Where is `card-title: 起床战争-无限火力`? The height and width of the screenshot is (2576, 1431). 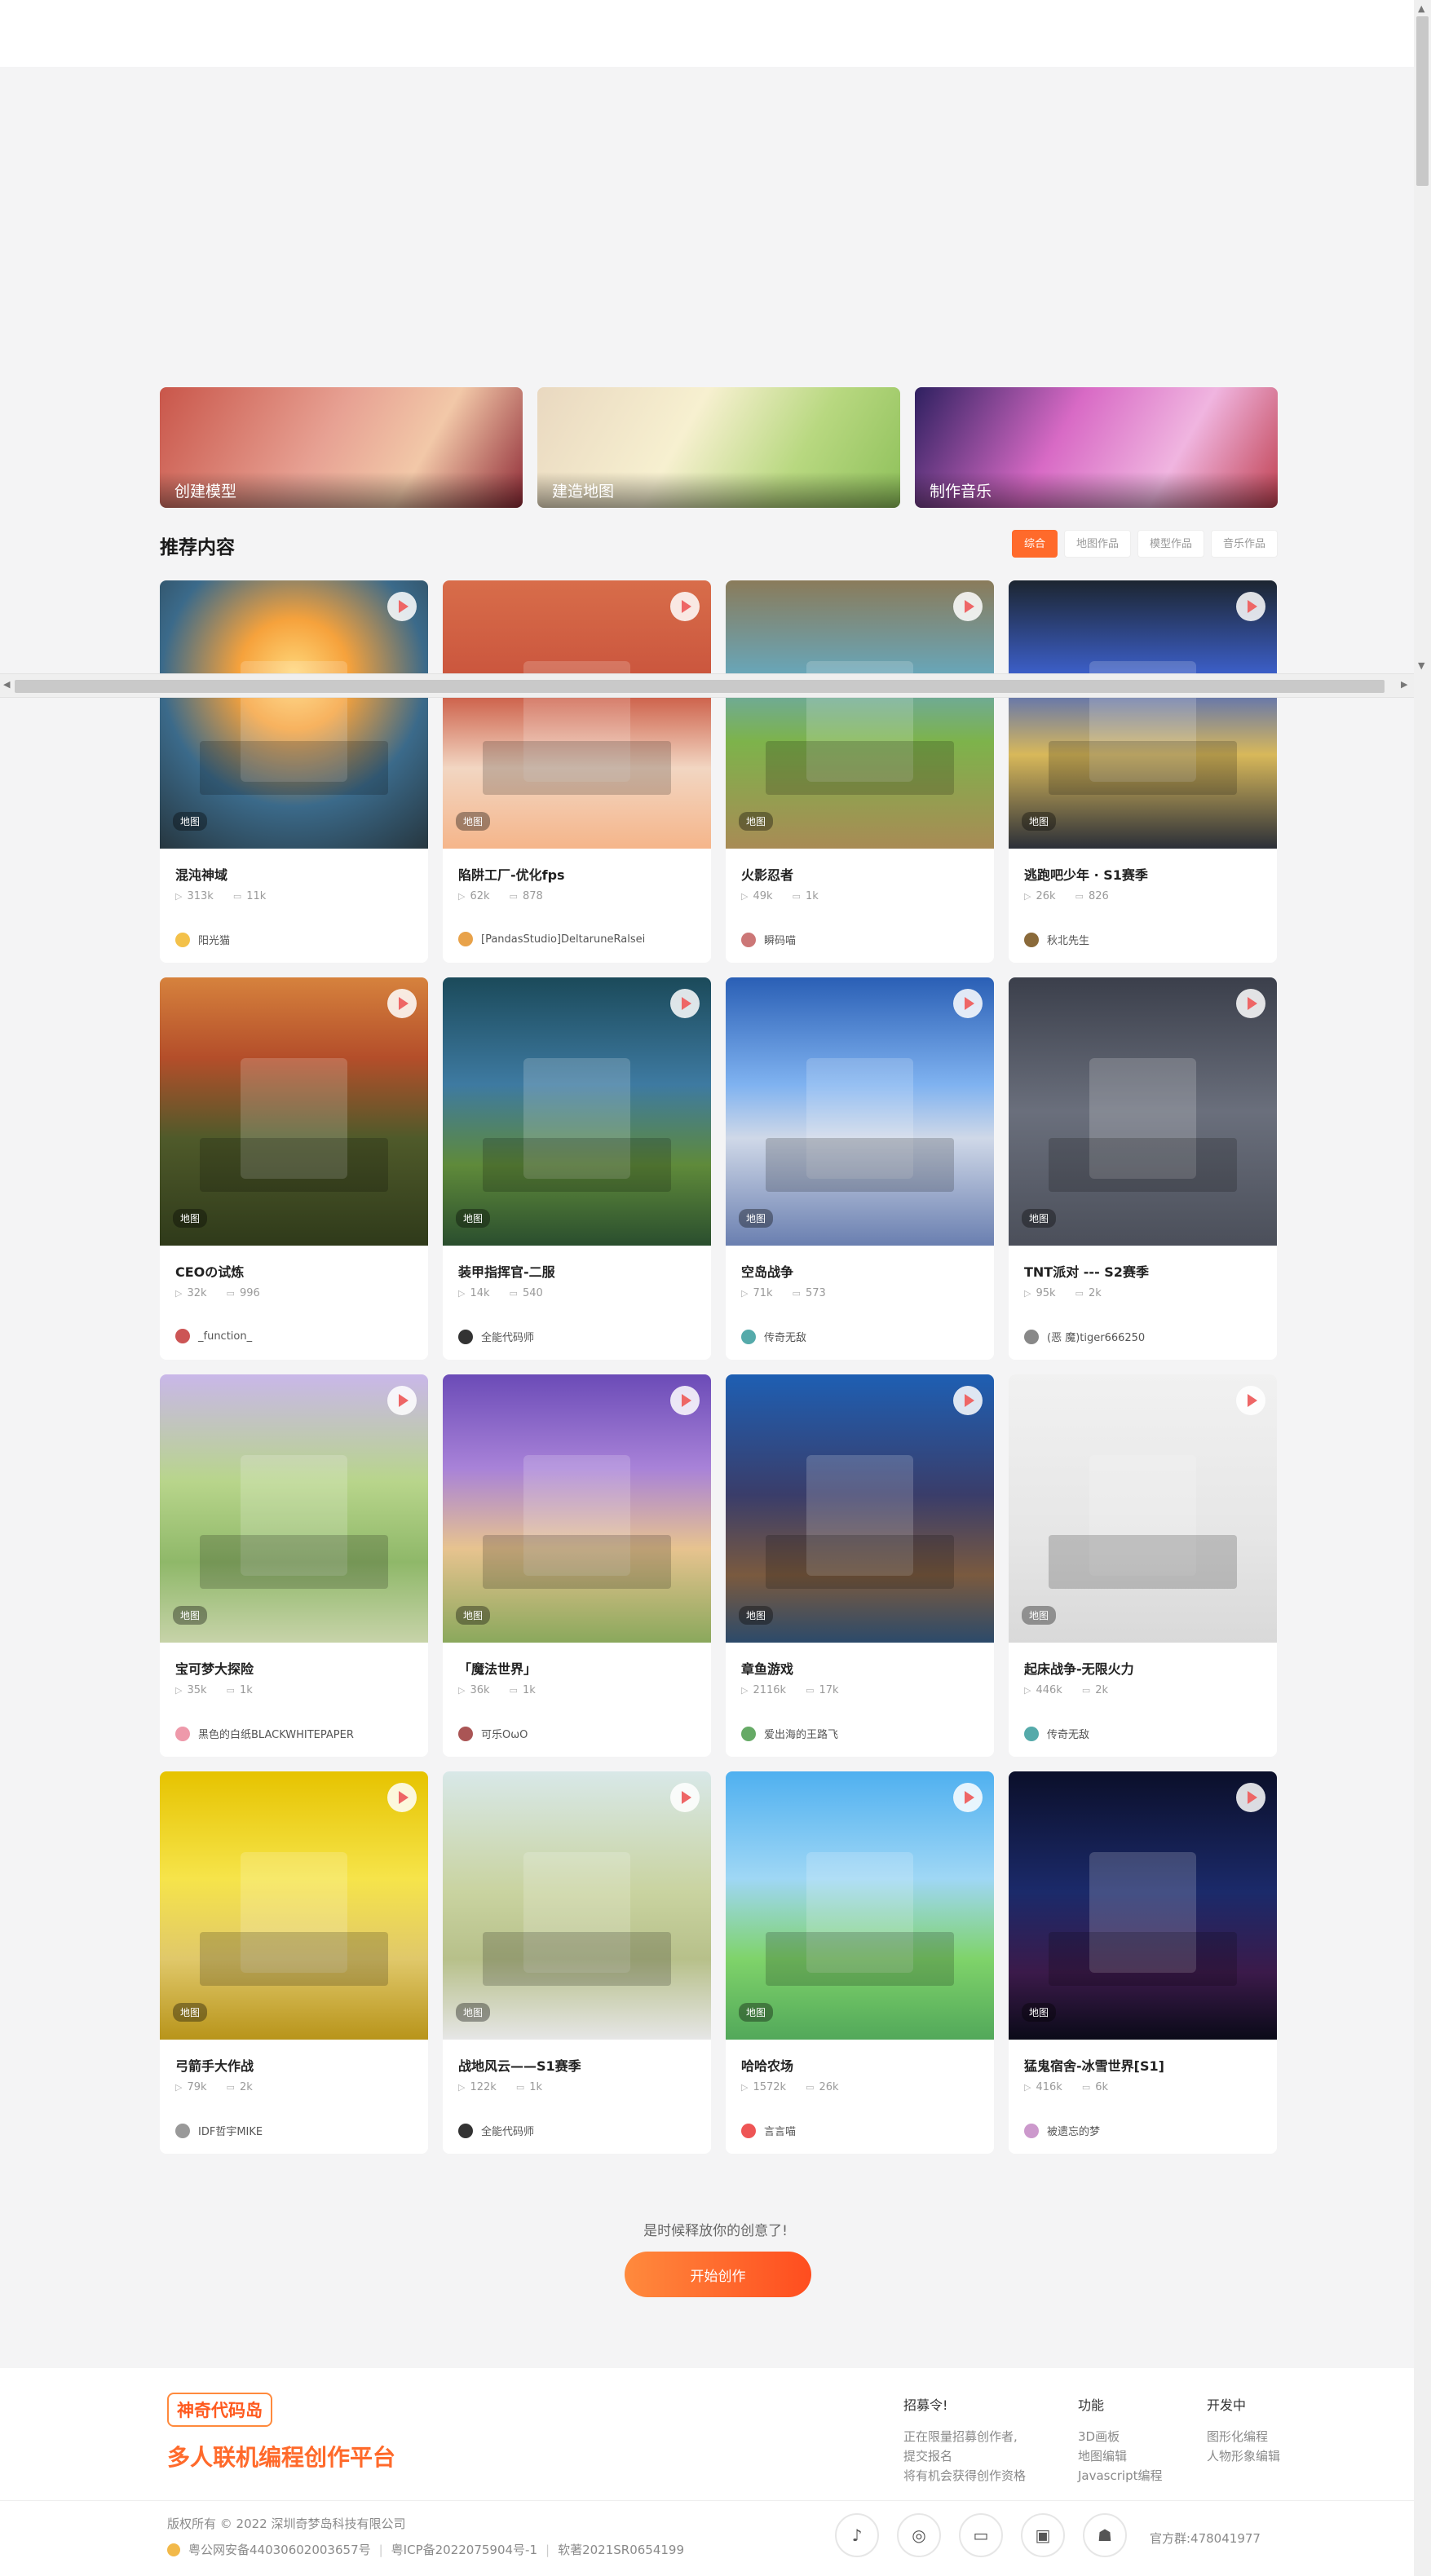
card-title: 起床战争-无限火力 is located at coordinates (1079, 1668).